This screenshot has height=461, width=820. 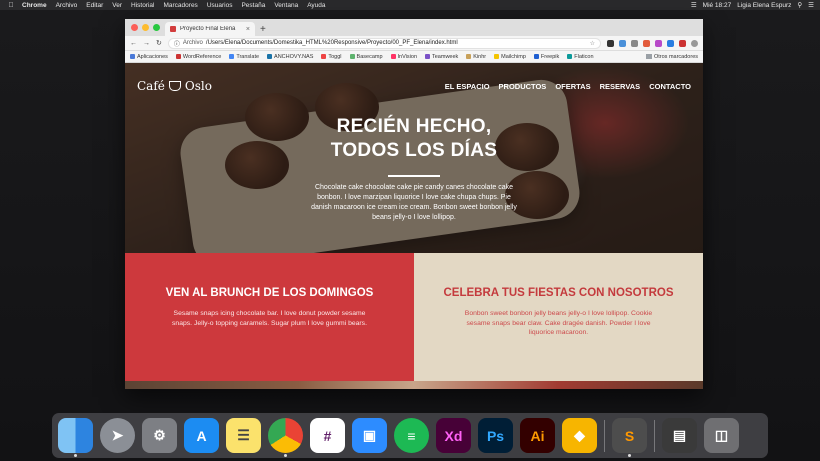 What do you see at coordinates (327, 435) in the screenshot?
I see `slack-icon: #` at bounding box center [327, 435].